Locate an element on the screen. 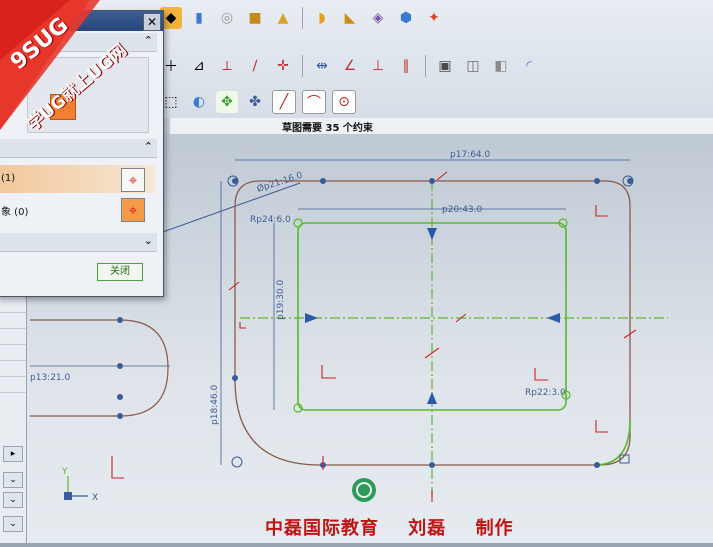  select-row-1: (1) ⌖ is located at coordinates (77, 179).